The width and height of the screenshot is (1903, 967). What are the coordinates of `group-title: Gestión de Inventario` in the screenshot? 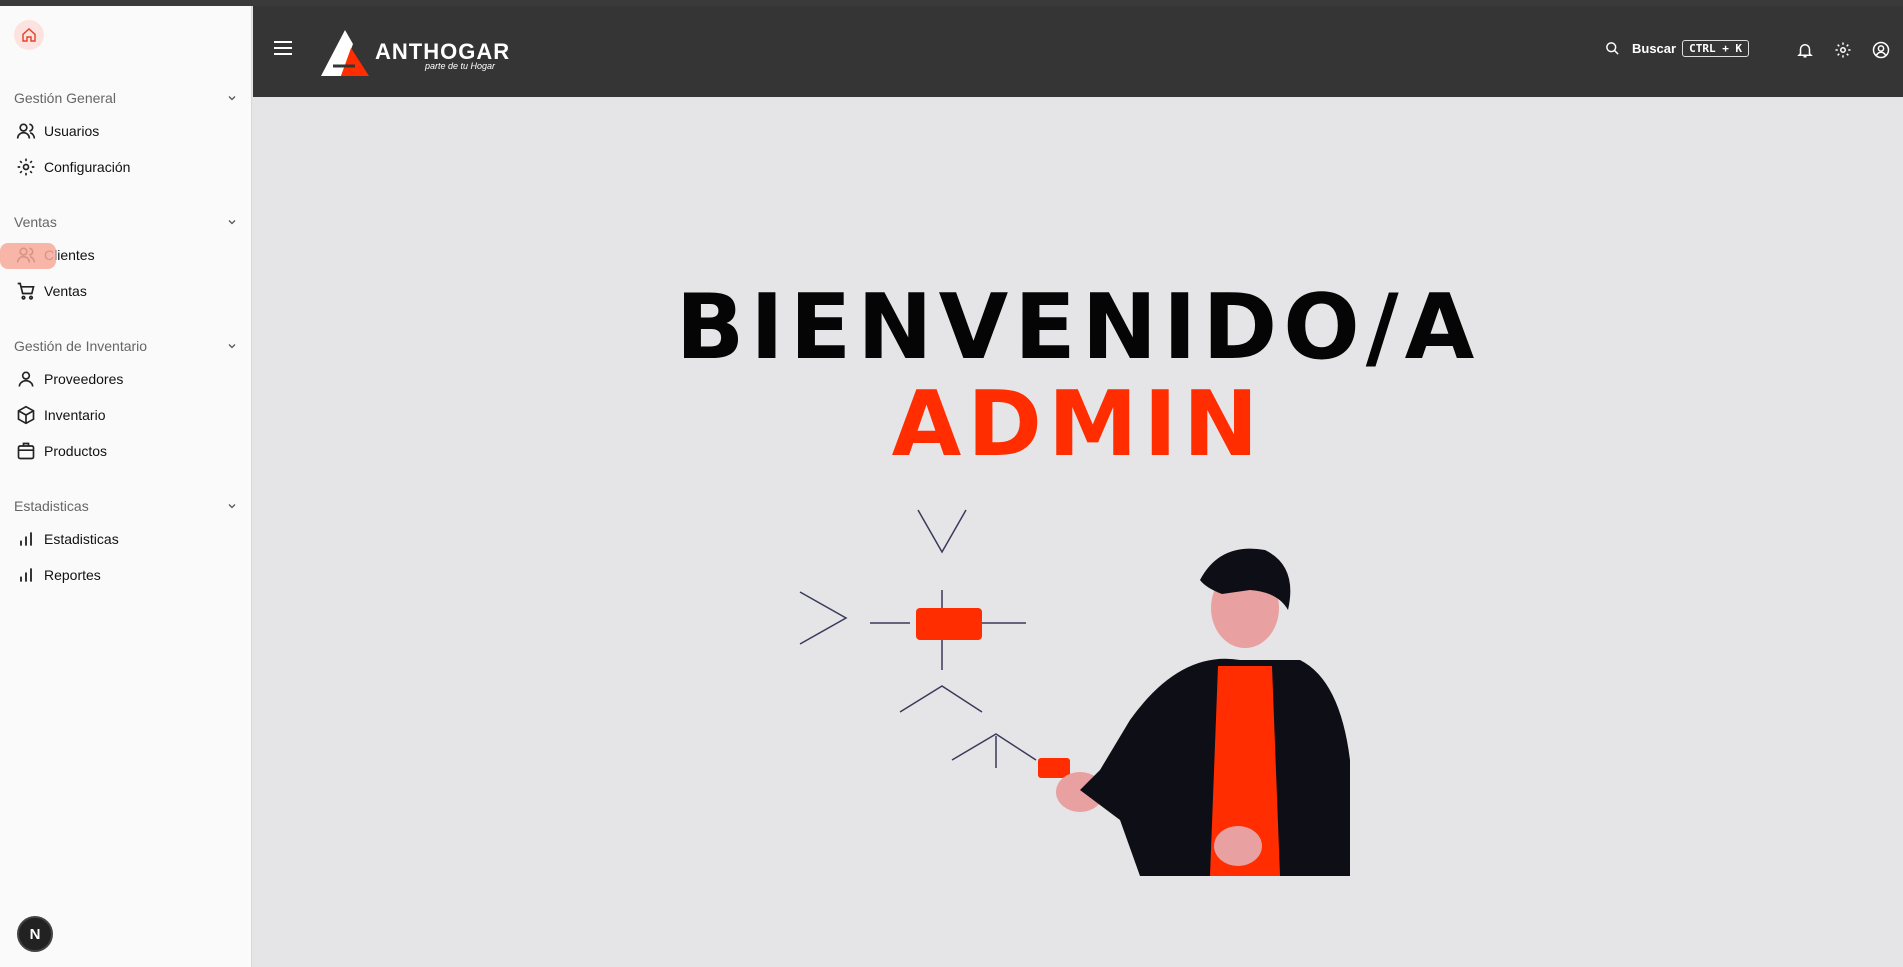 It's located at (81, 346).